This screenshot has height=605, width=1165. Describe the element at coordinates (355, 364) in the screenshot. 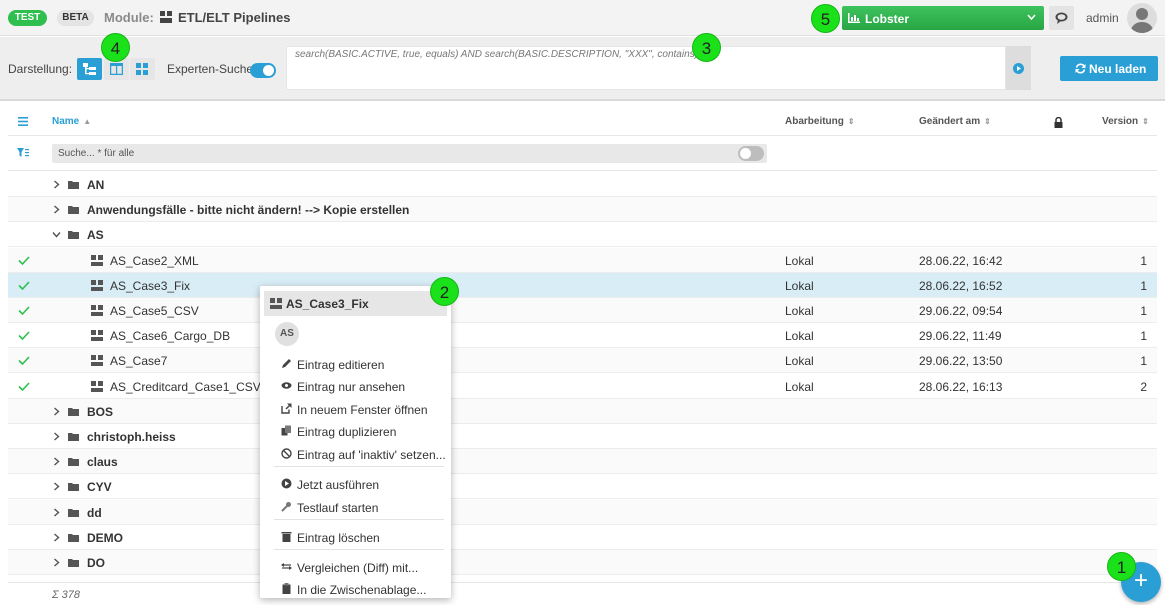

I see `context-menu-item: Eintrag editieren` at that location.